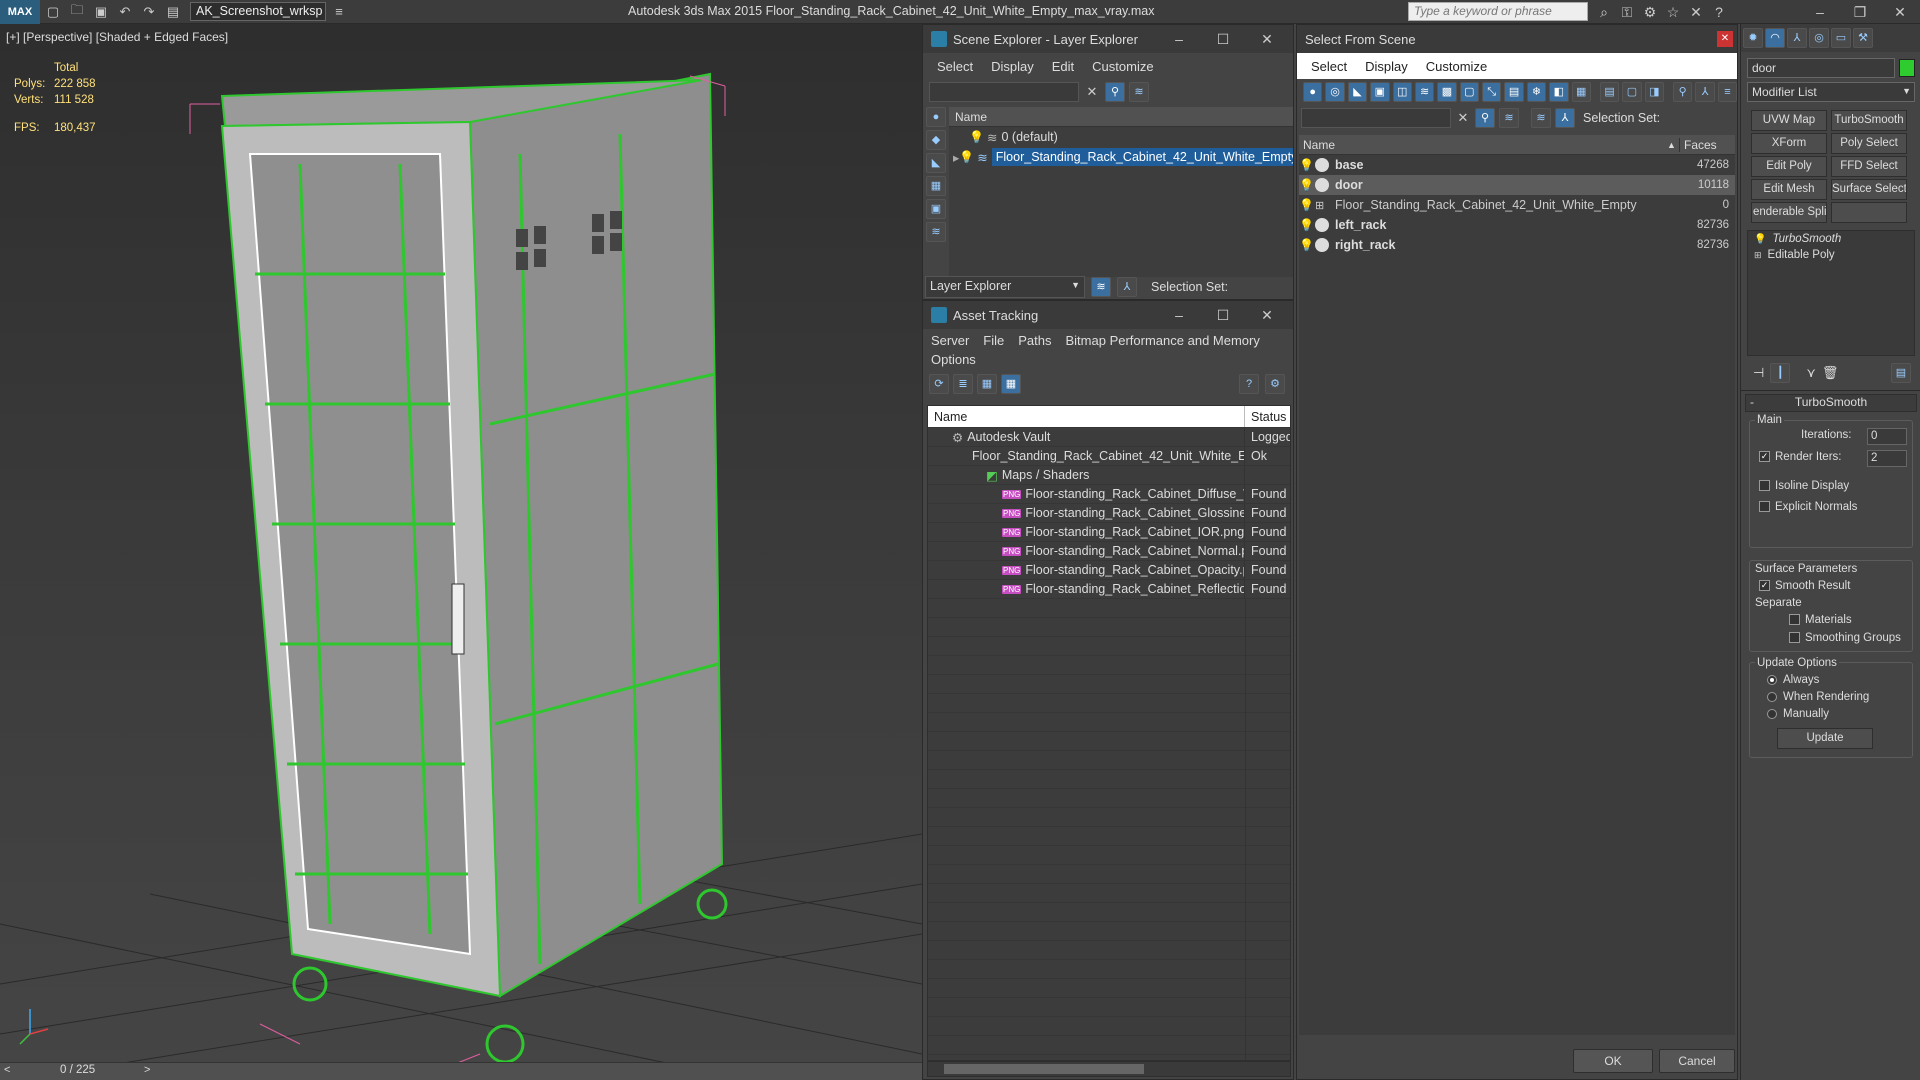 Image resolution: width=1920 pixels, height=1080 pixels. I want to click on subscription-icon: ⚙, so click(1650, 12).